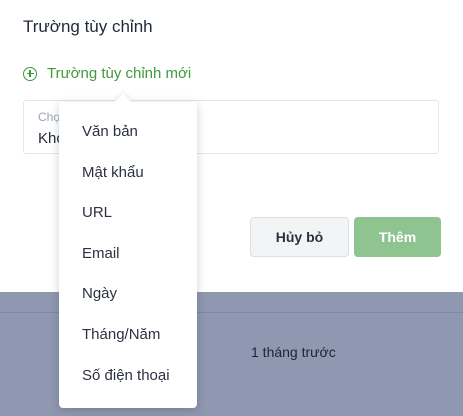  What do you see at coordinates (128, 335) in the screenshot?
I see `option-month-year: Tháng/Năm` at bounding box center [128, 335].